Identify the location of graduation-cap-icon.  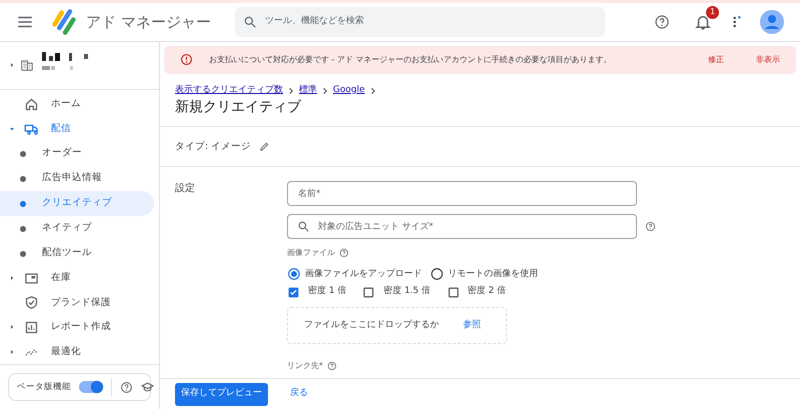
(147, 387).